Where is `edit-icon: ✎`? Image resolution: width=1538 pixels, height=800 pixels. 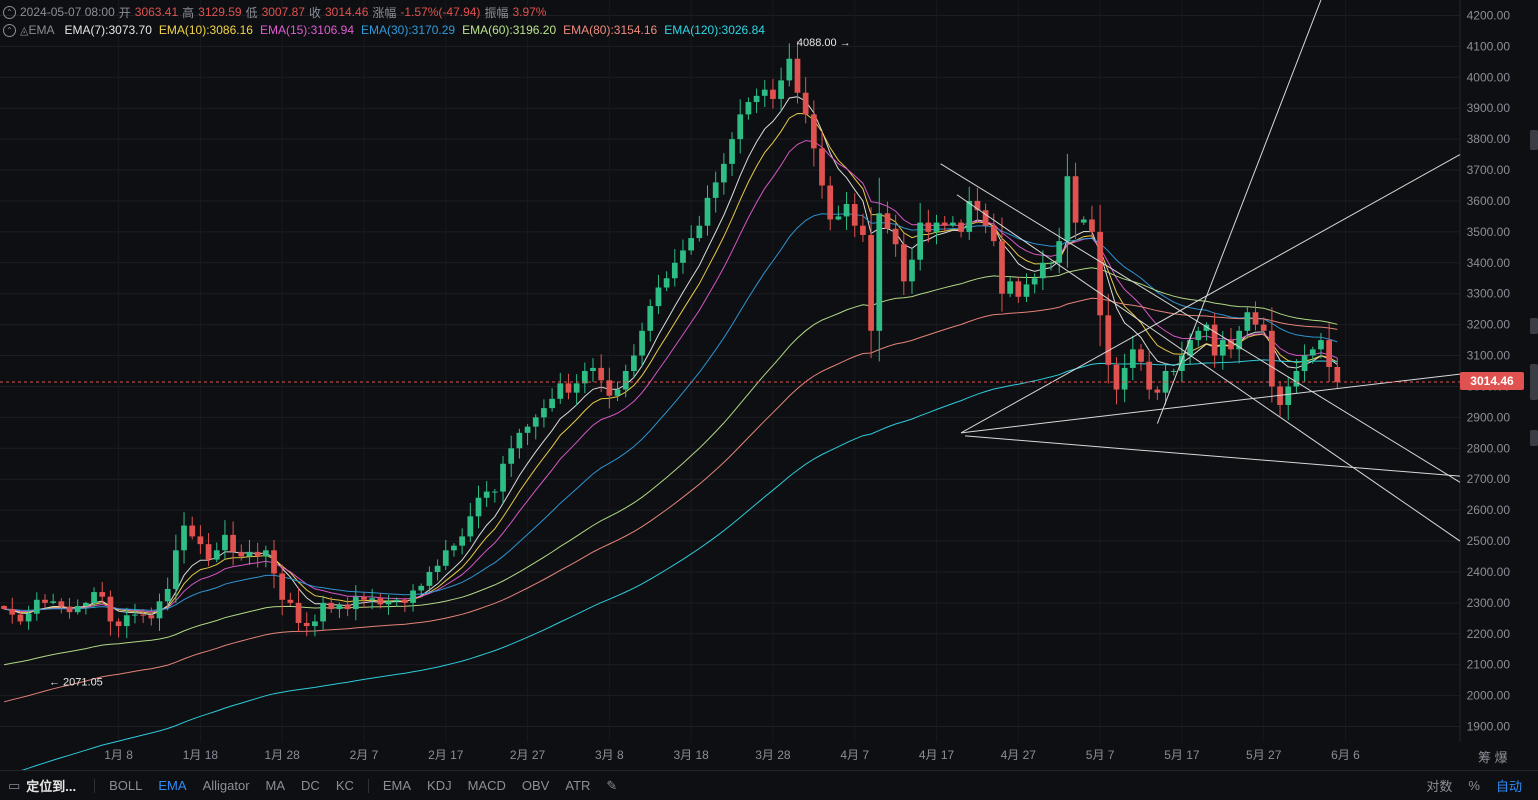
edit-icon: ✎ is located at coordinates (611, 786).